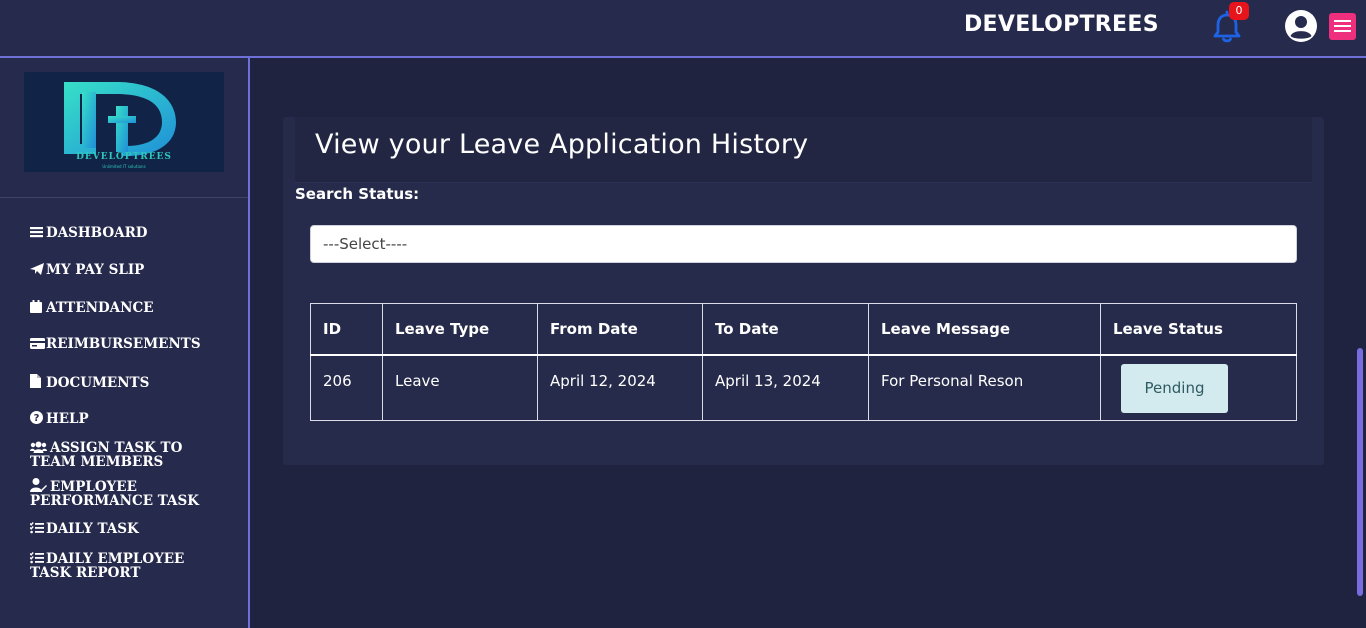 The height and width of the screenshot is (628, 1366). Describe the element at coordinates (37, 270) in the screenshot. I see `paper-plane-icon` at that location.